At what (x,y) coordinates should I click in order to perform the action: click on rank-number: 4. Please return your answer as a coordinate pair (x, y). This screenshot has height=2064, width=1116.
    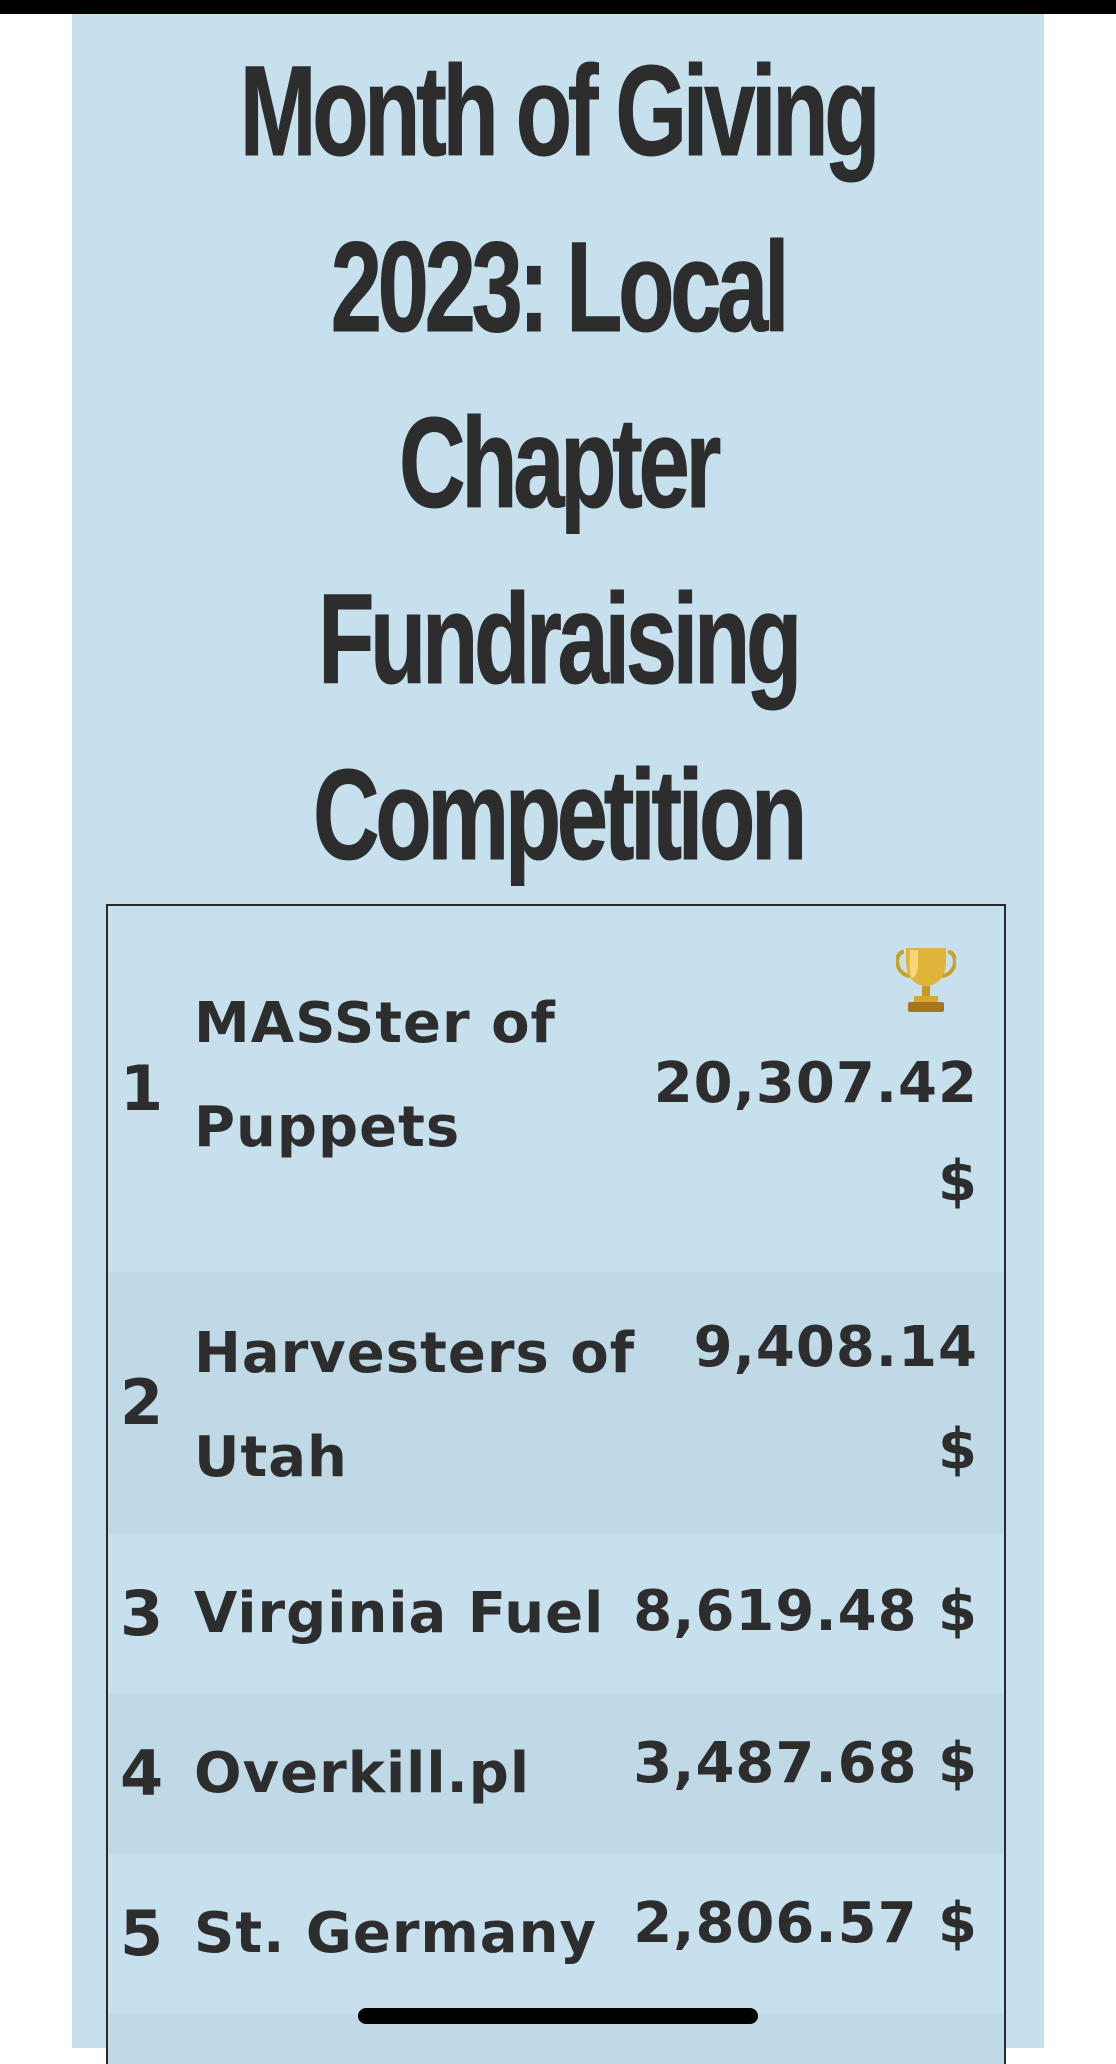
    Looking at the image, I should click on (142, 1773).